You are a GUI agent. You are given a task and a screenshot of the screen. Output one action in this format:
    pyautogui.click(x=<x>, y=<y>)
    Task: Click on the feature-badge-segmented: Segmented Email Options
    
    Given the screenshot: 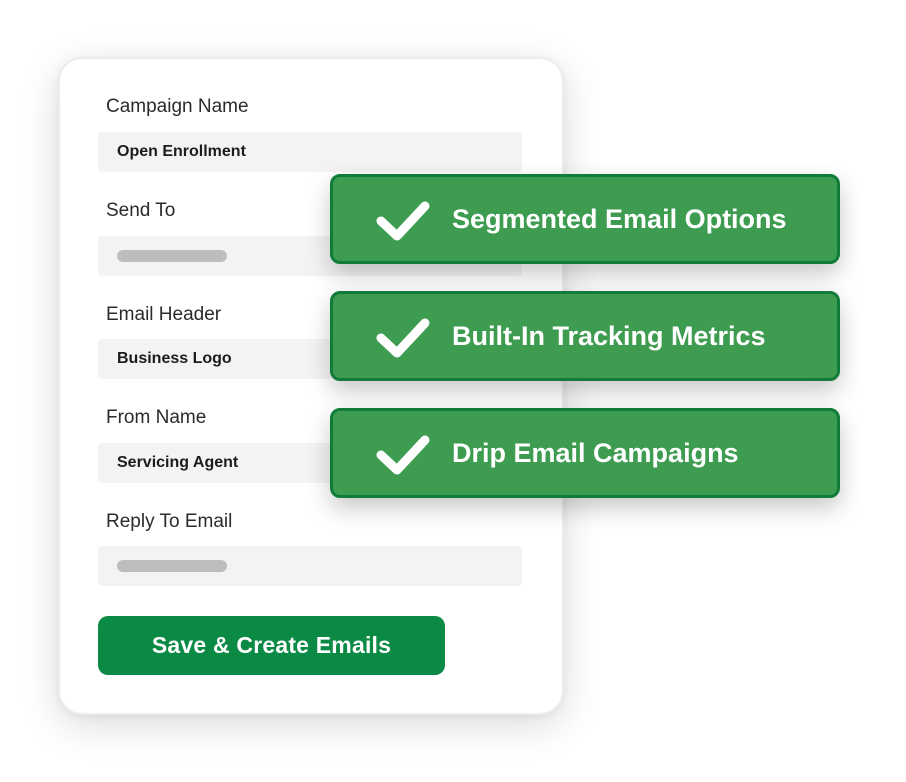 What is the action you would take?
    pyautogui.click(x=585, y=219)
    